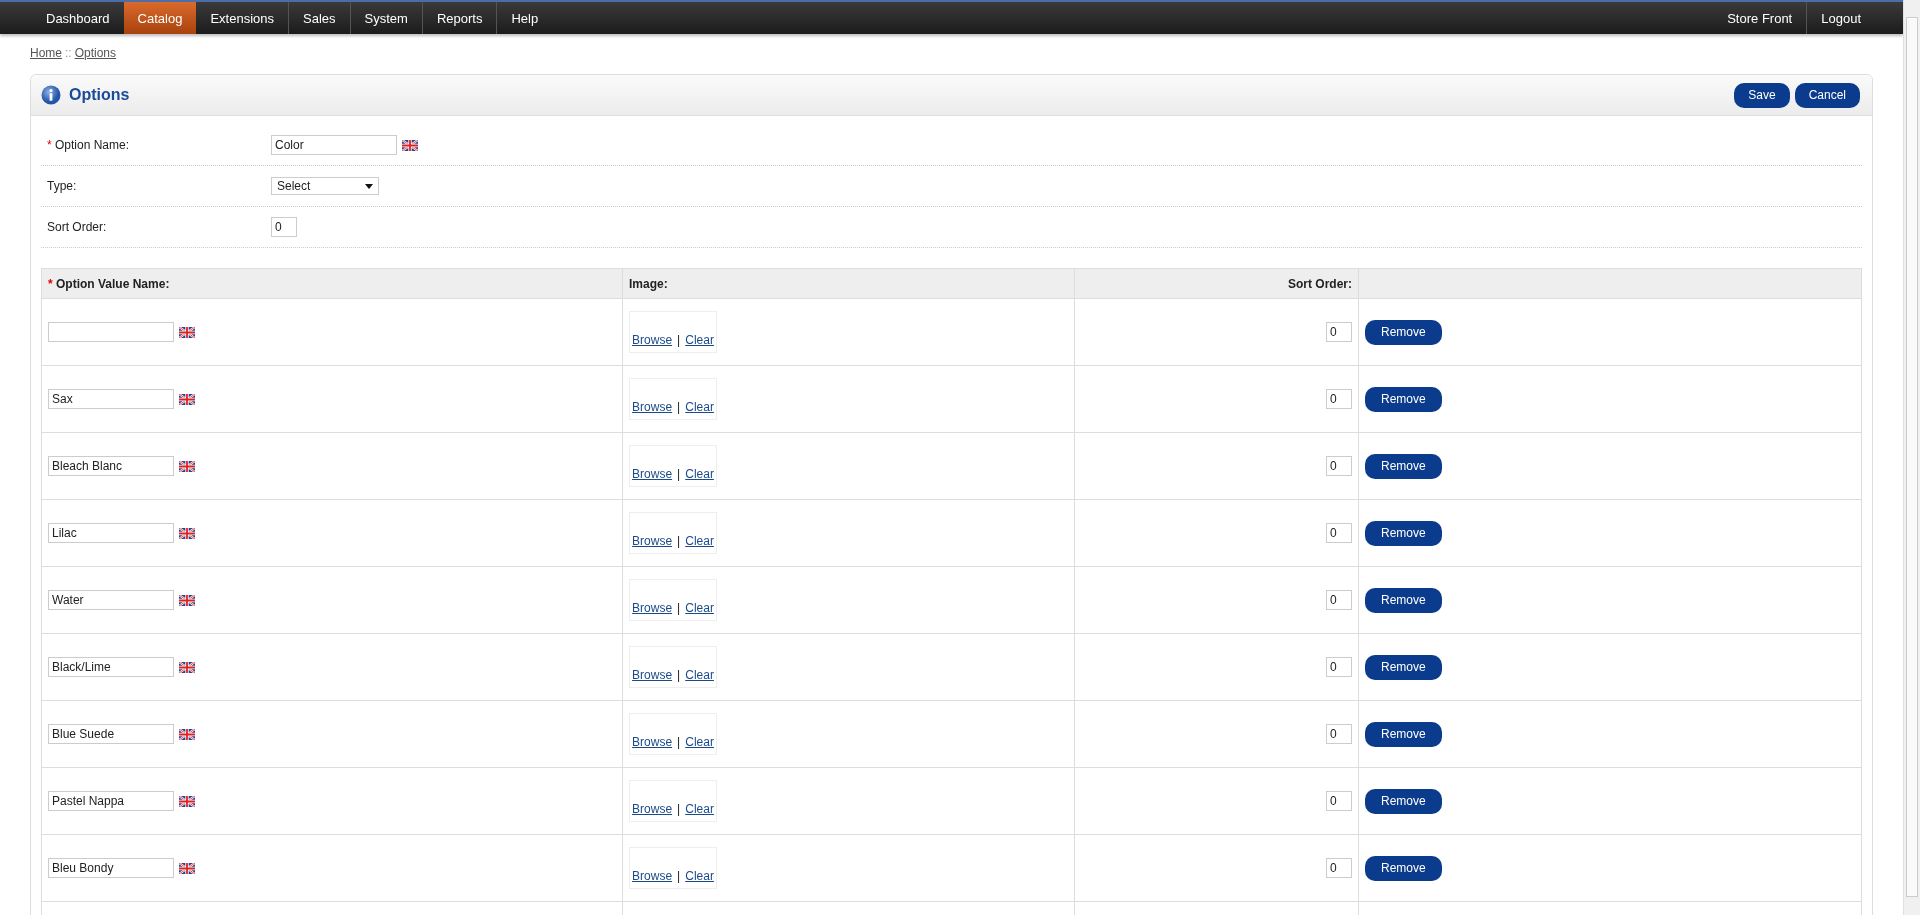  Describe the element at coordinates (62, 186) in the screenshot. I see `field-label: Type:` at that location.